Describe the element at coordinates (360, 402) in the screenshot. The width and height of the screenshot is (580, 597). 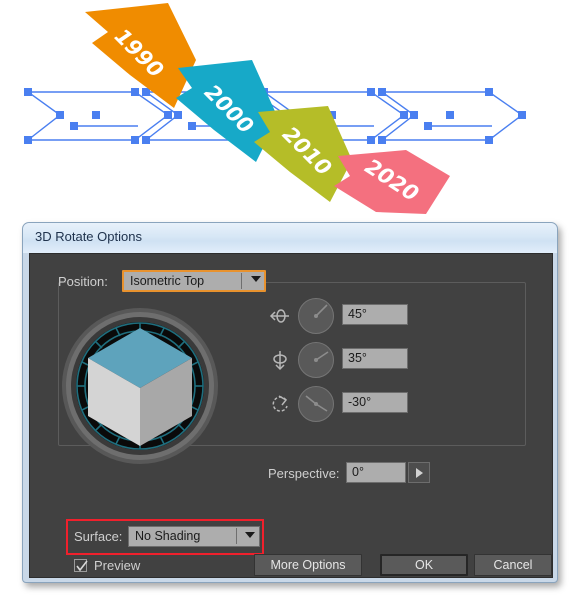
I see `rotate-z-value: -30°` at that location.